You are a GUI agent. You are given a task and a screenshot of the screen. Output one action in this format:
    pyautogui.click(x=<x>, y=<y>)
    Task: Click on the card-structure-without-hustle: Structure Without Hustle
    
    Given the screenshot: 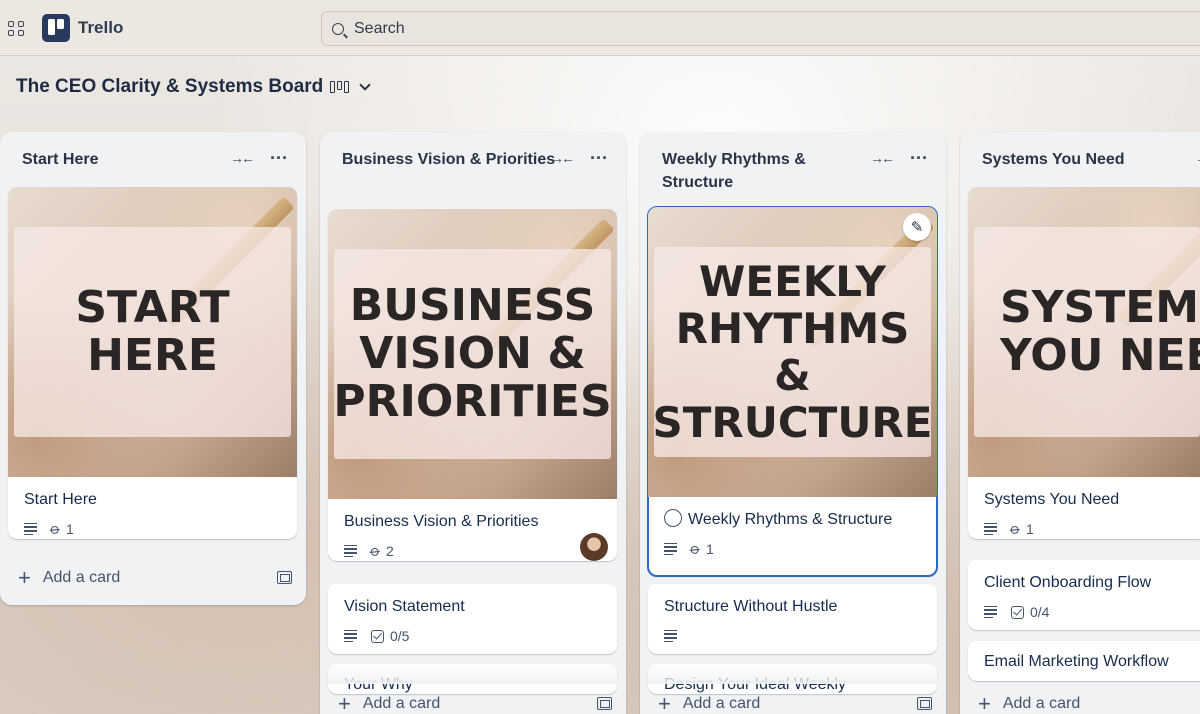 What is the action you would take?
    pyautogui.click(x=792, y=619)
    